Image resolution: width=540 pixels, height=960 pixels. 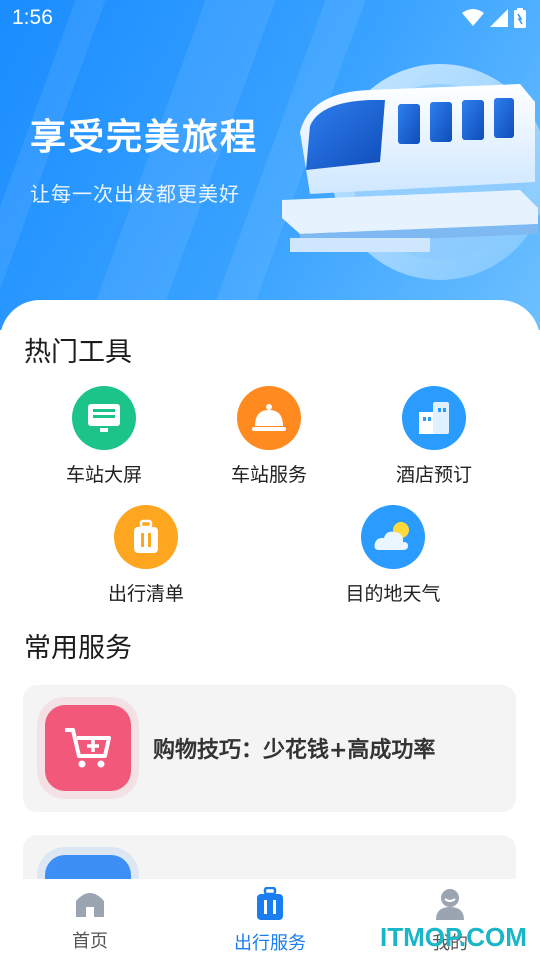 I want to click on tool-label: 车站大屏, so click(x=103, y=475).